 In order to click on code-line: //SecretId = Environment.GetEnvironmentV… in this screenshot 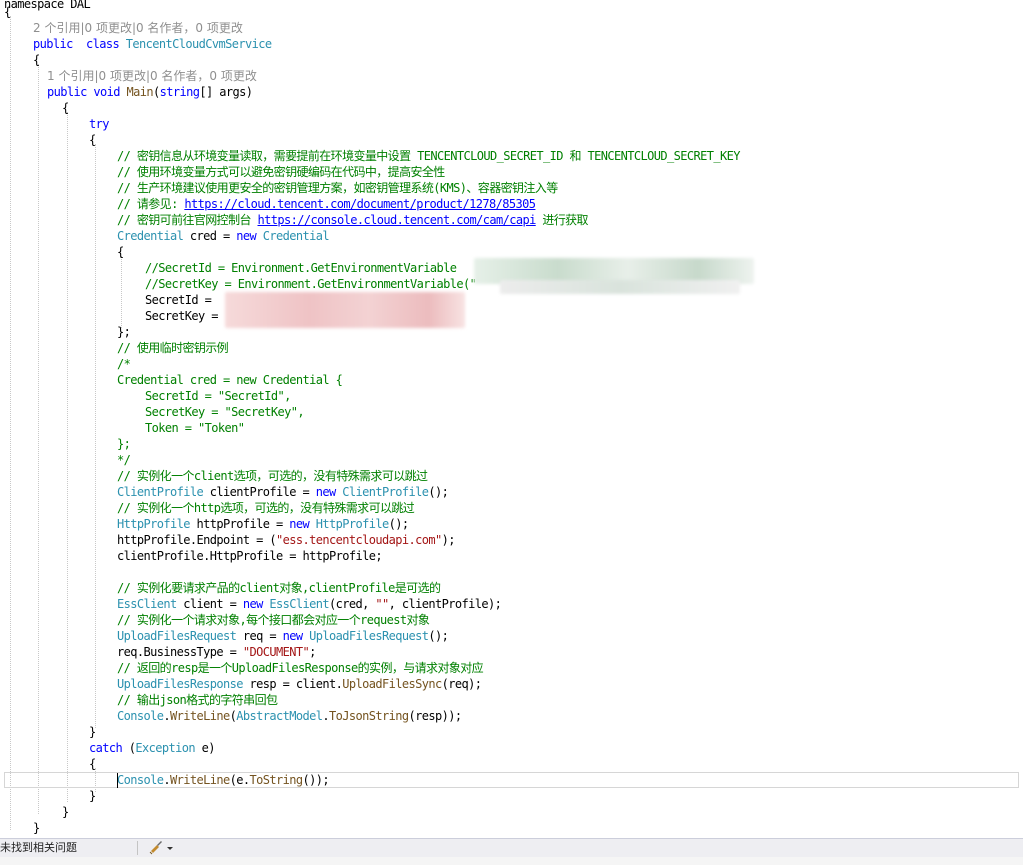, I will do `click(301, 268)`.